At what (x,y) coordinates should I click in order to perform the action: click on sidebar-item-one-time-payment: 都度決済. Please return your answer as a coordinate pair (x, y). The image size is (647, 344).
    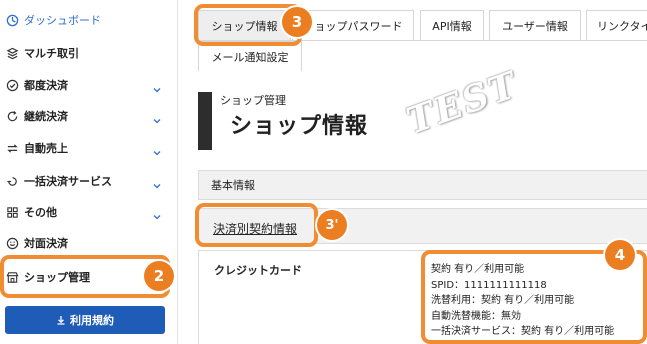
    Looking at the image, I should click on (89, 85).